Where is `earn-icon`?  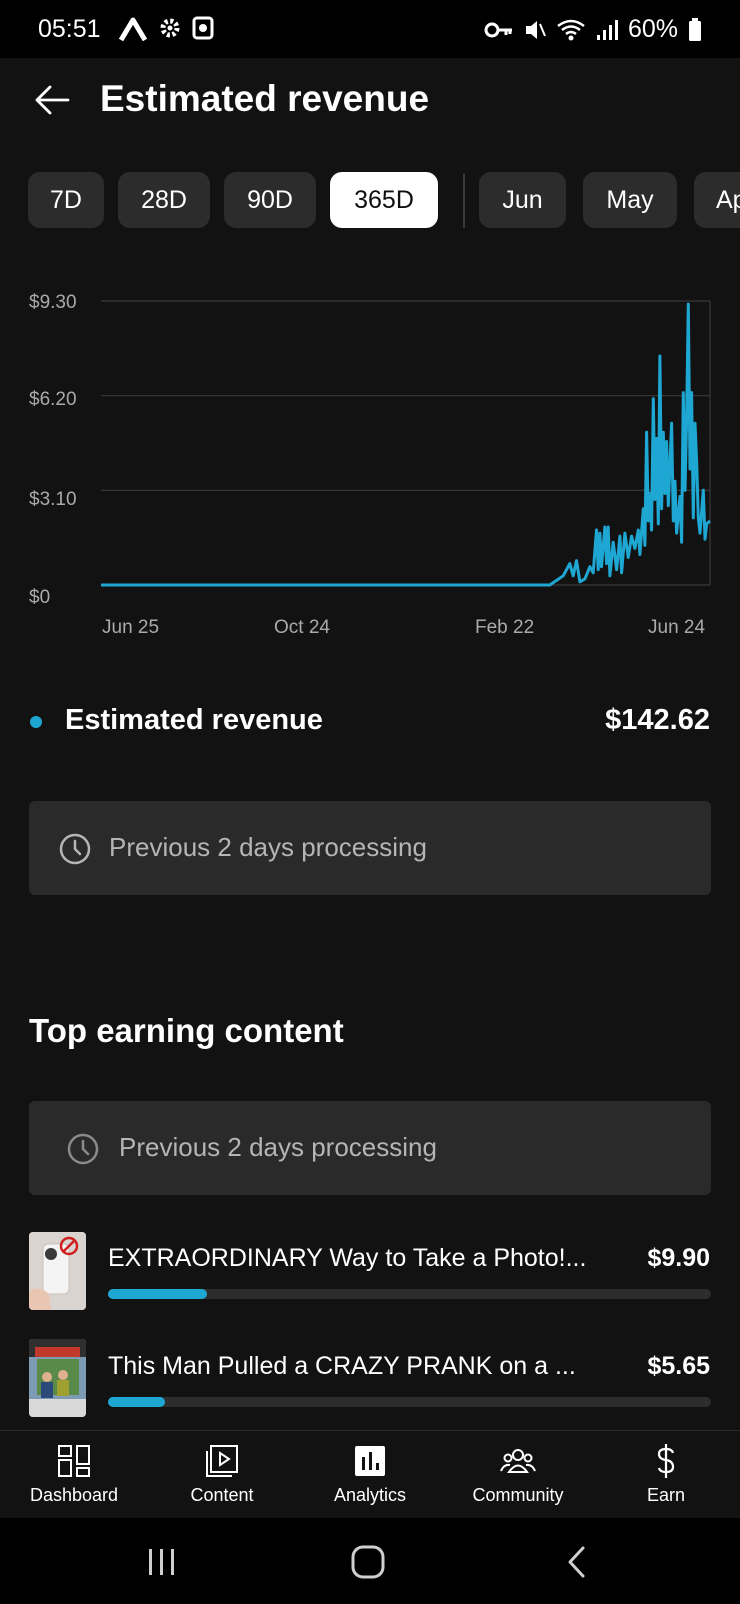
earn-icon is located at coordinates (666, 1461).